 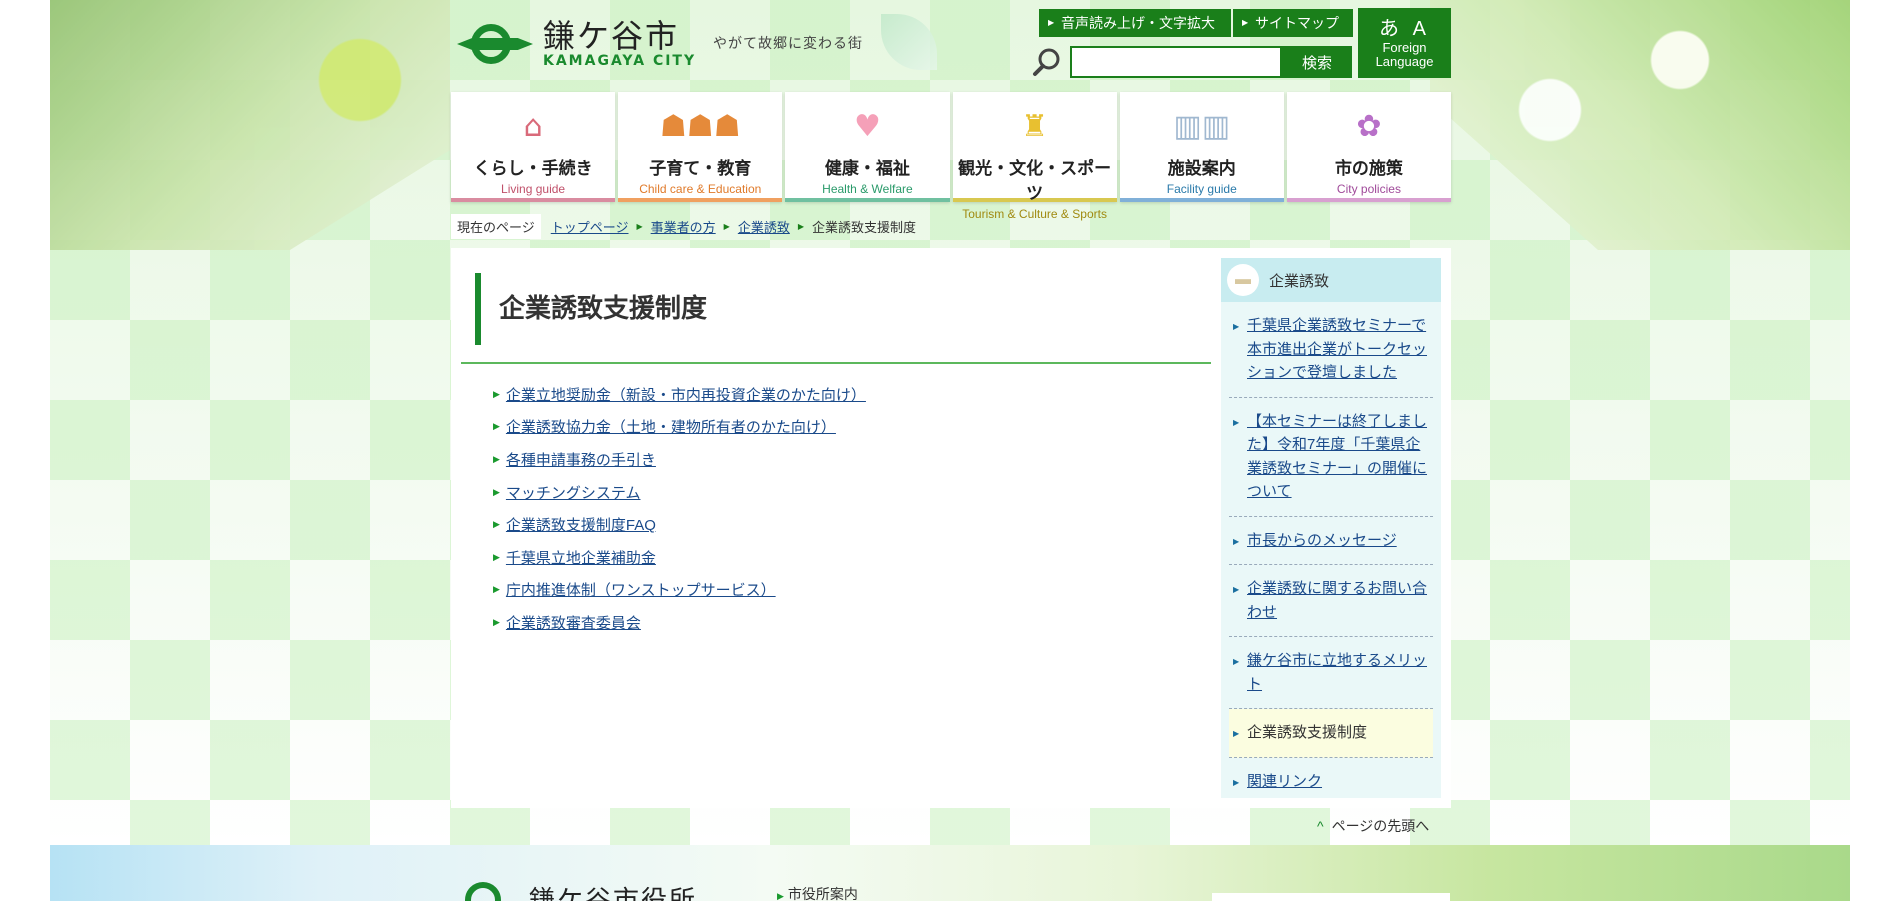 I want to click on nav-label-en: City policies, so click(x=1368, y=189).